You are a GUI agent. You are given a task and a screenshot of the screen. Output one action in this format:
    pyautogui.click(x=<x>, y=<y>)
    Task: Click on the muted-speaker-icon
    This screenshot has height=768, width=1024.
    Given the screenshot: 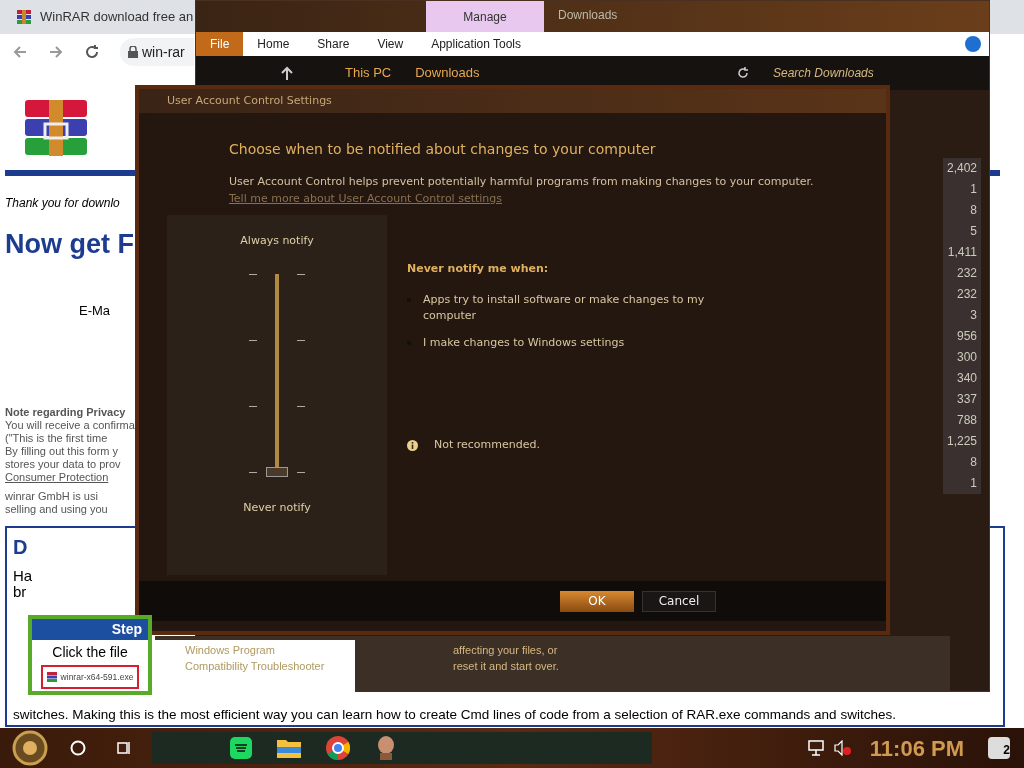 What is the action you would take?
    pyautogui.click(x=842, y=748)
    